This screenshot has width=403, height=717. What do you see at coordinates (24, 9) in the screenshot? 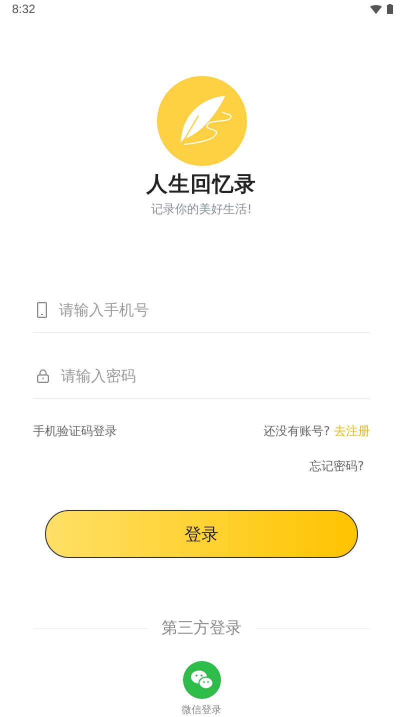
I see `status-time: 8:32` at bounding box center [24, 9].